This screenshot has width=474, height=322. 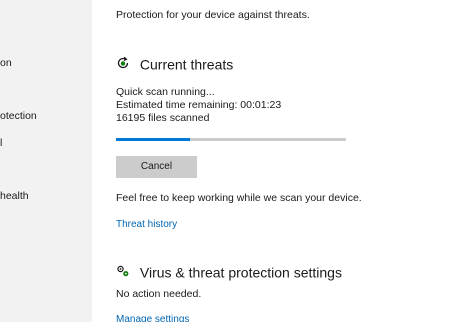 What do you see at coordinates (159, 294) in the screenshot?
I see `settings-status: No action needed.` at bounding box center [159, 294].